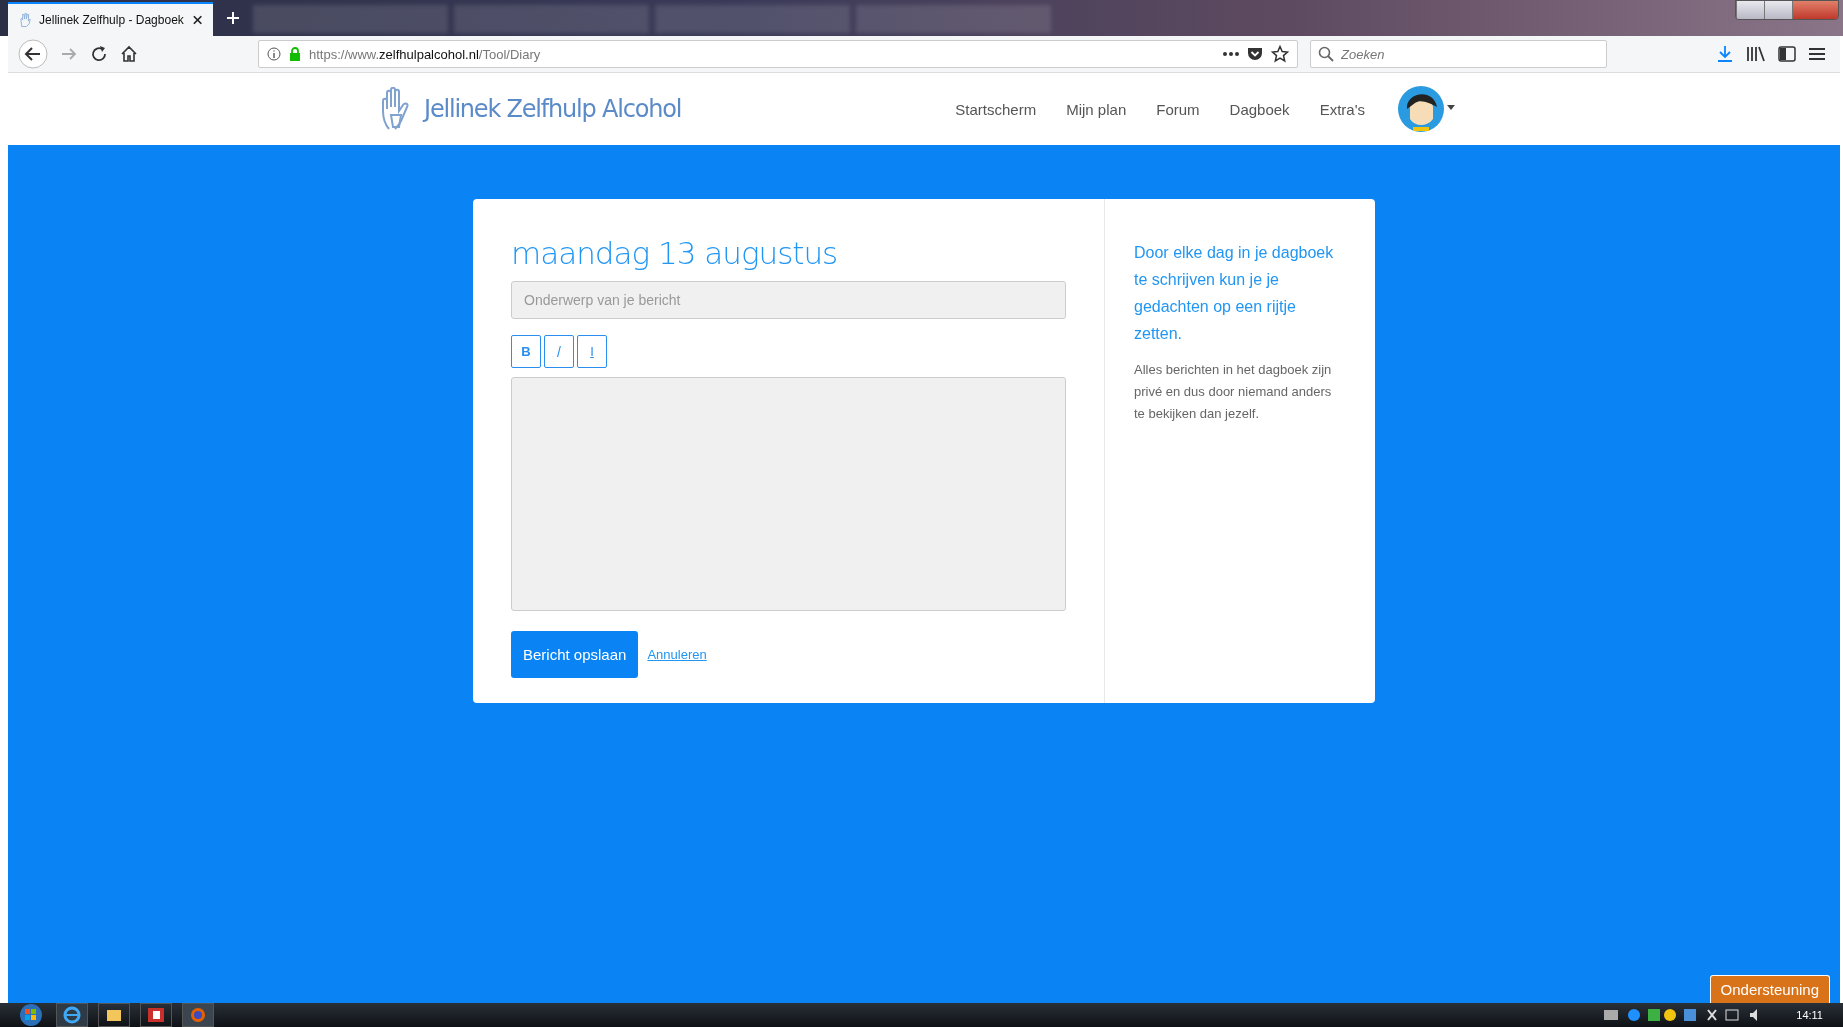 Image resolution: width=1843 pixels, height=1027 pixels. What do you see at coordinates (1787, 54) in the screenshot?
I see `sidebar-icon` at bounding box center [1787, 54].